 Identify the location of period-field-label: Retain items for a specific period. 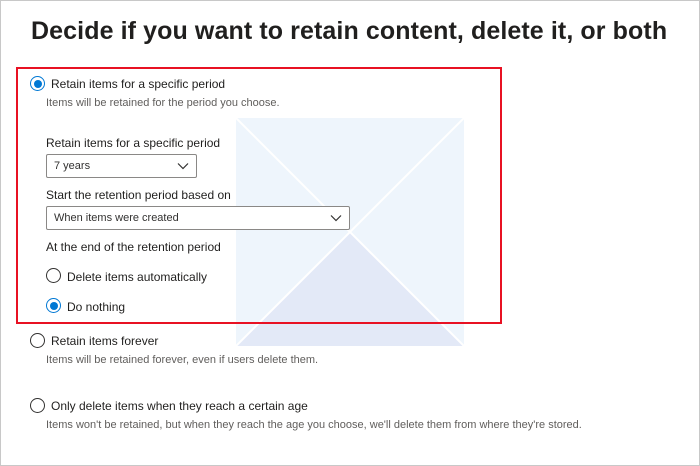
(133, 143).